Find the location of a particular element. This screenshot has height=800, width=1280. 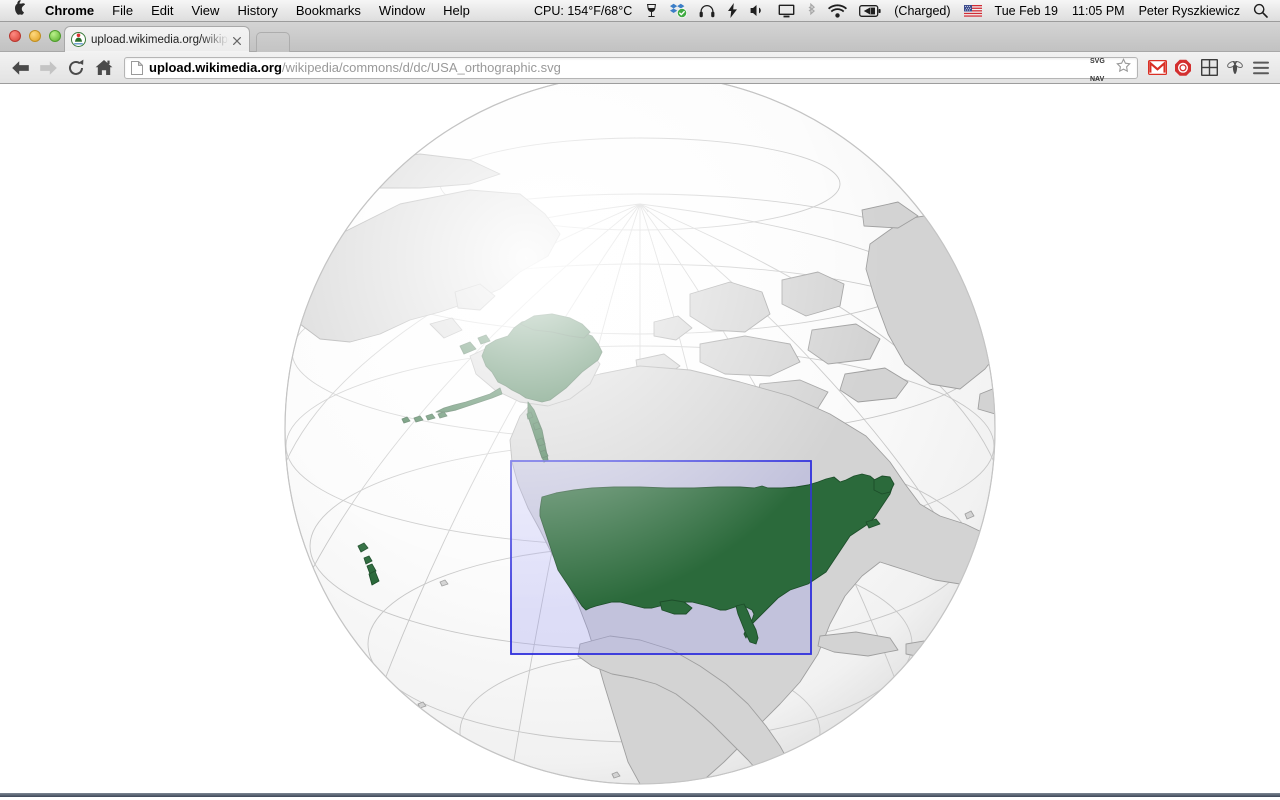

menu-bar-date: Tue Feb 19 is located at coordinates (1026, 11).